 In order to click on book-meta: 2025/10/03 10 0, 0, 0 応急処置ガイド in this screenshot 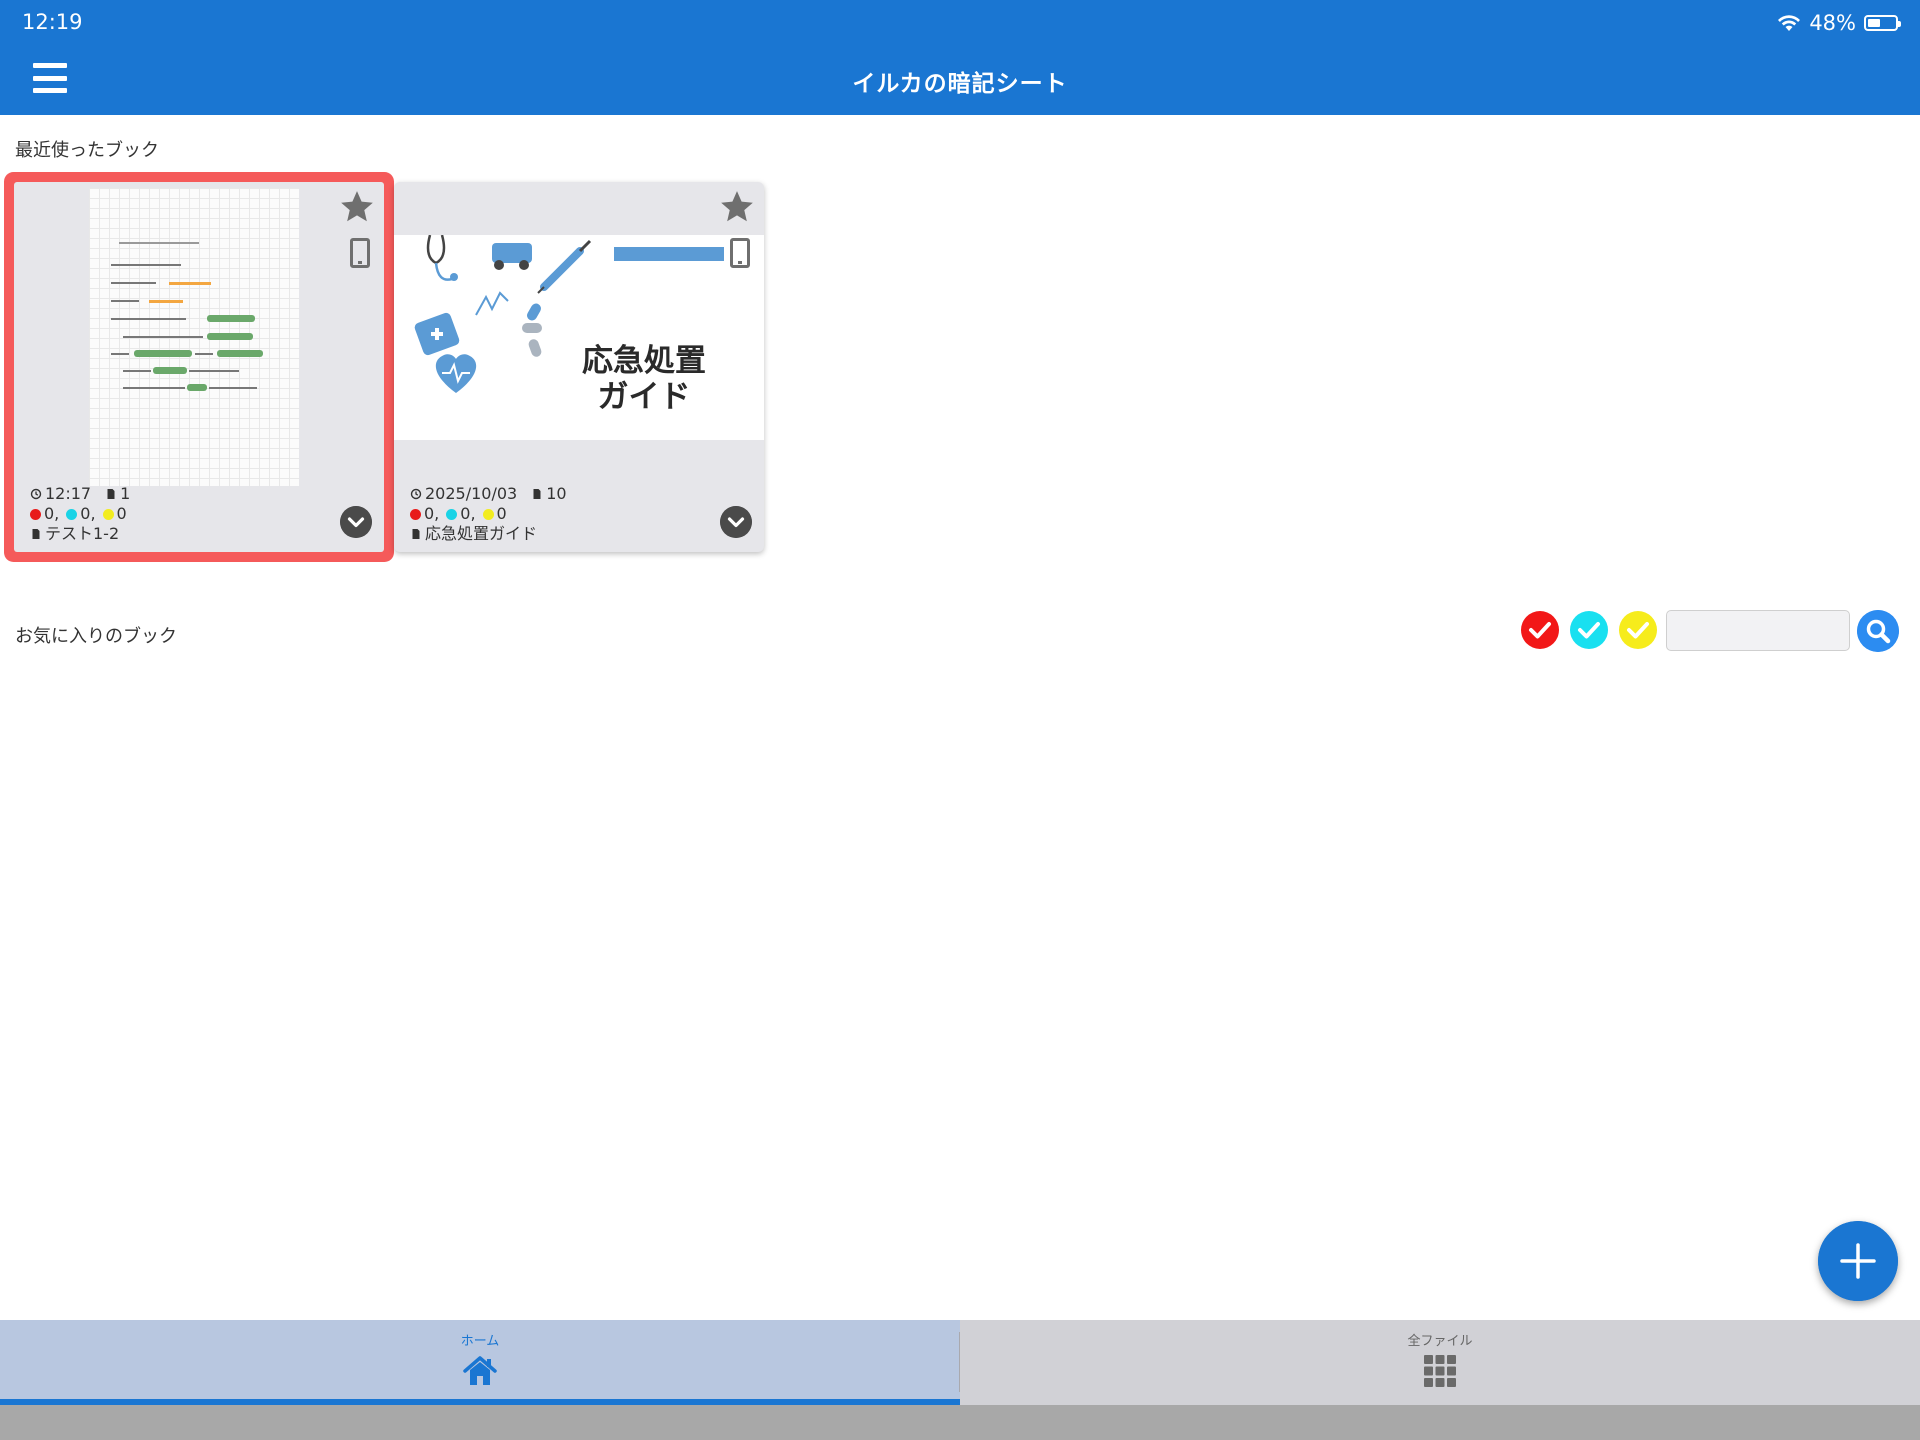, I will do `click(488, 514)`.